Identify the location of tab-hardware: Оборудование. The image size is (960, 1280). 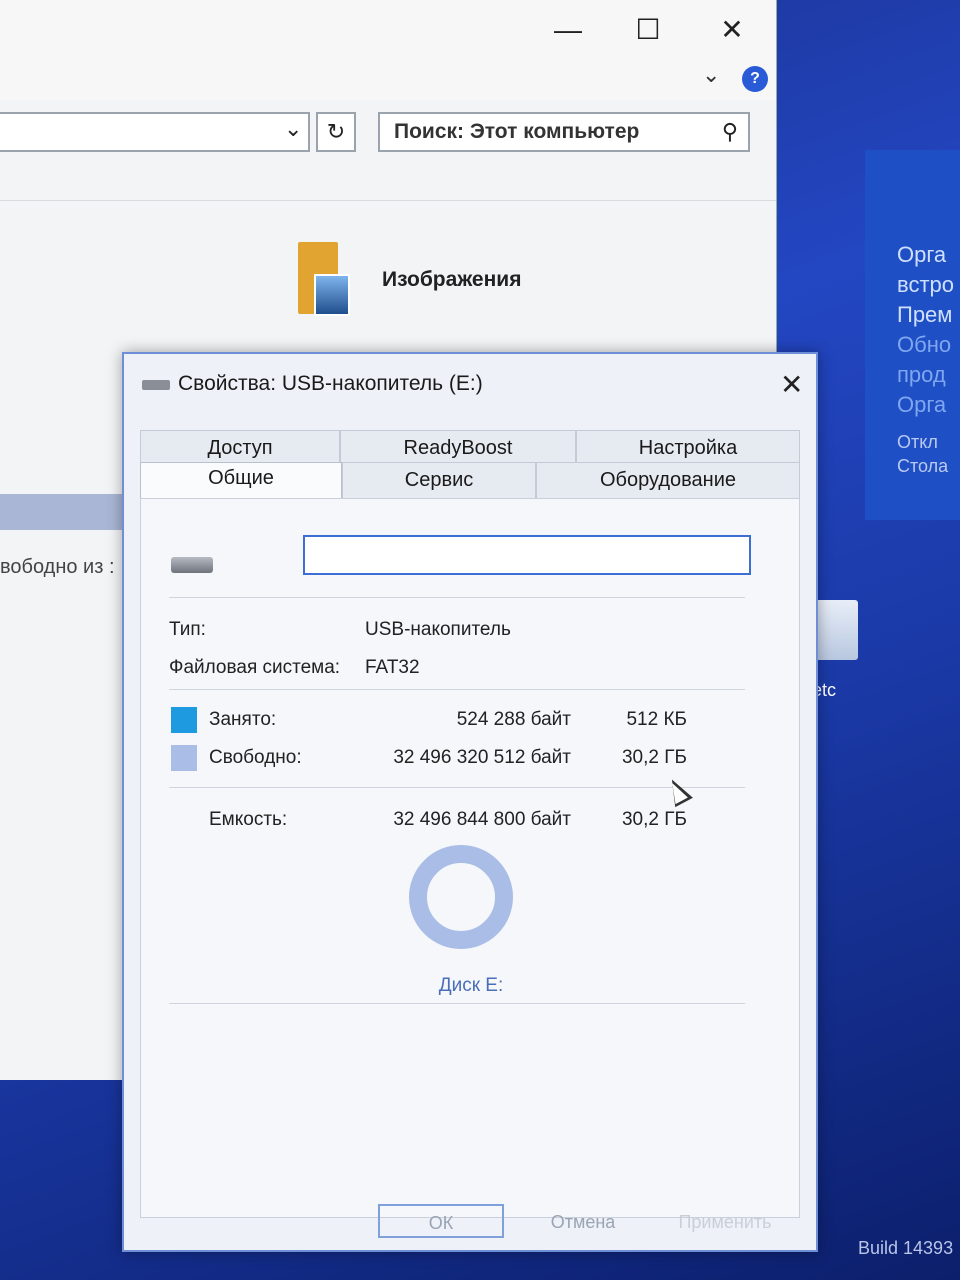
(668, 480).